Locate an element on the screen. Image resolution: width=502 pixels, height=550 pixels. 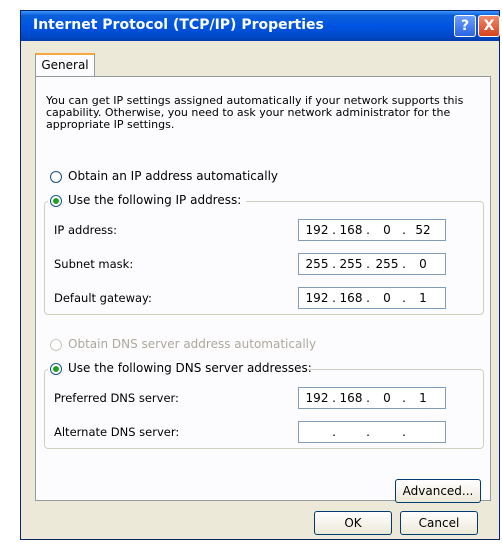
ok-button: OK is located at coordinates (353, 523).